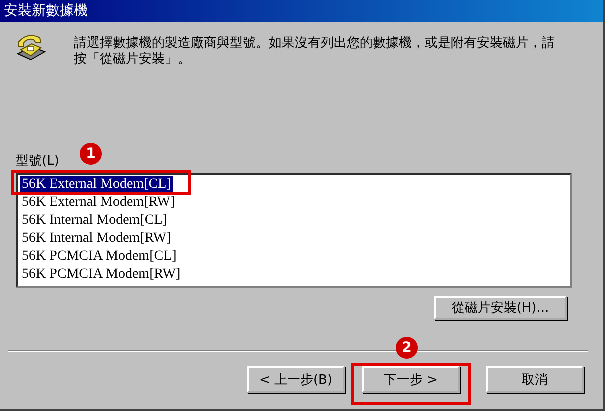  What do you see at coordinates (296, 379) in the screenshot?
I see `back-button: < 上一步(B)` at bounding box center [296, 379].